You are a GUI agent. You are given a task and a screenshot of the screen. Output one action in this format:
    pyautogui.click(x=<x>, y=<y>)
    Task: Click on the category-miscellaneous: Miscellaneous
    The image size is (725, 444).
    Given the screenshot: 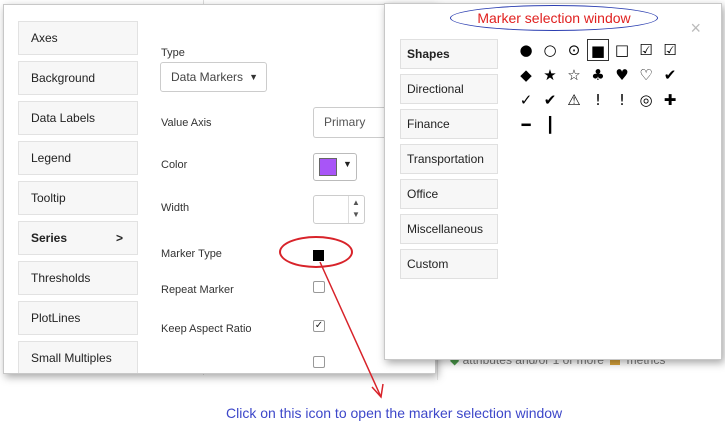 What is the action you would take?
    pyautogui.click(x=449, y=229)
    